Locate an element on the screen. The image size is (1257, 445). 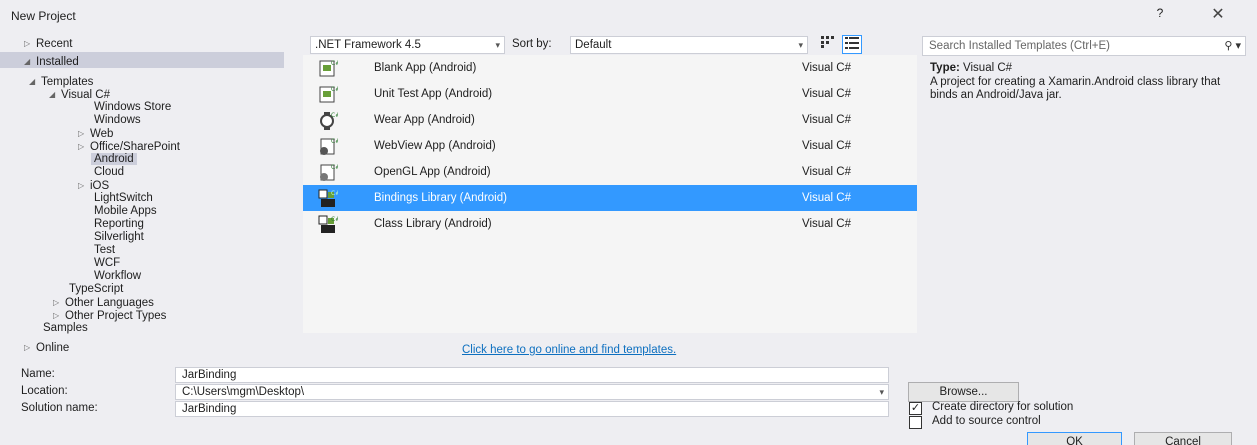
tree-item-visual-csharp: ◢ Visual C# is located at coordinates (79, 94).